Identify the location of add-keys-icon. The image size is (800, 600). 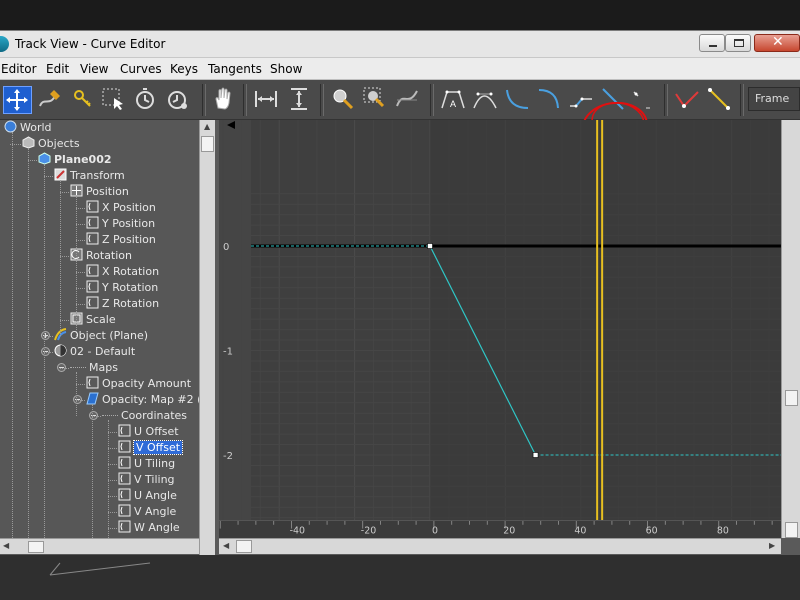
(82, 98).